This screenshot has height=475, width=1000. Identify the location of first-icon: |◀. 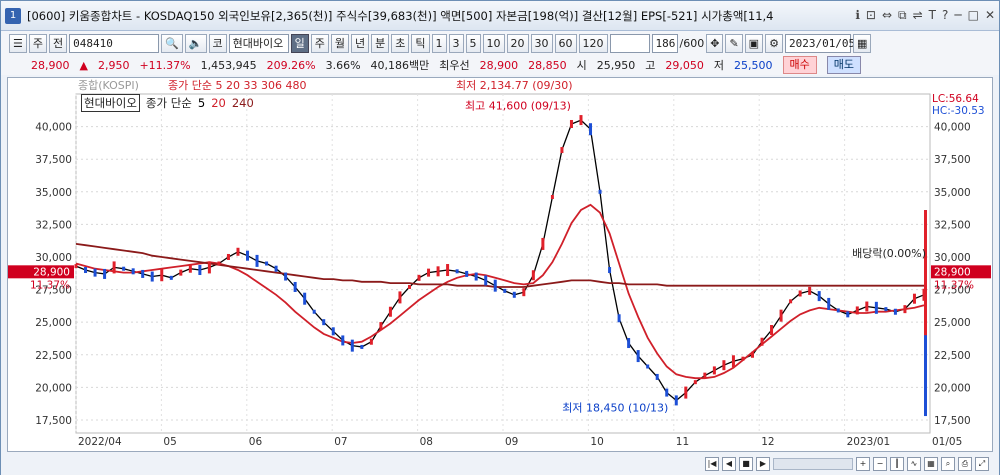
(712, 464).